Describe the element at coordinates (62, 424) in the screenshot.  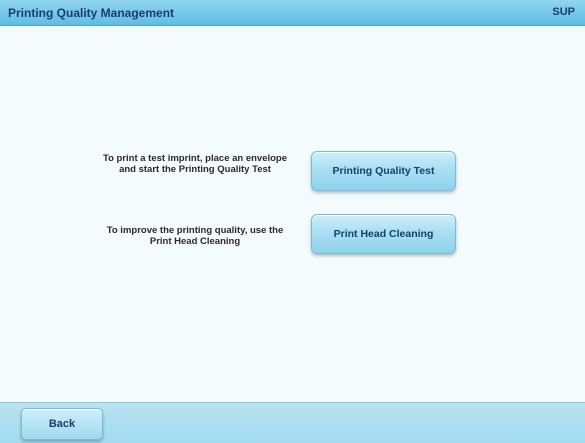
I see `back-button: Back` at that location.